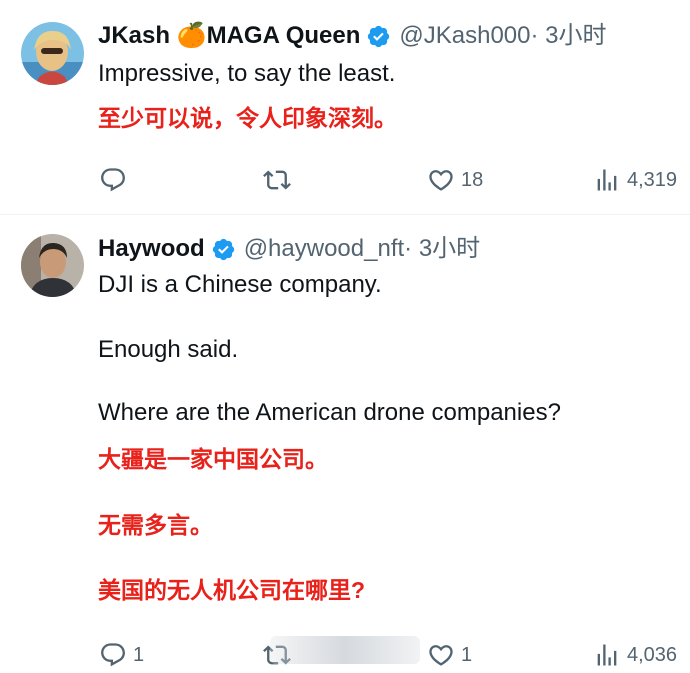 The width and height of the screenshot is (690, 673). I want to click on views-count: 4,319, so click(652, 179).